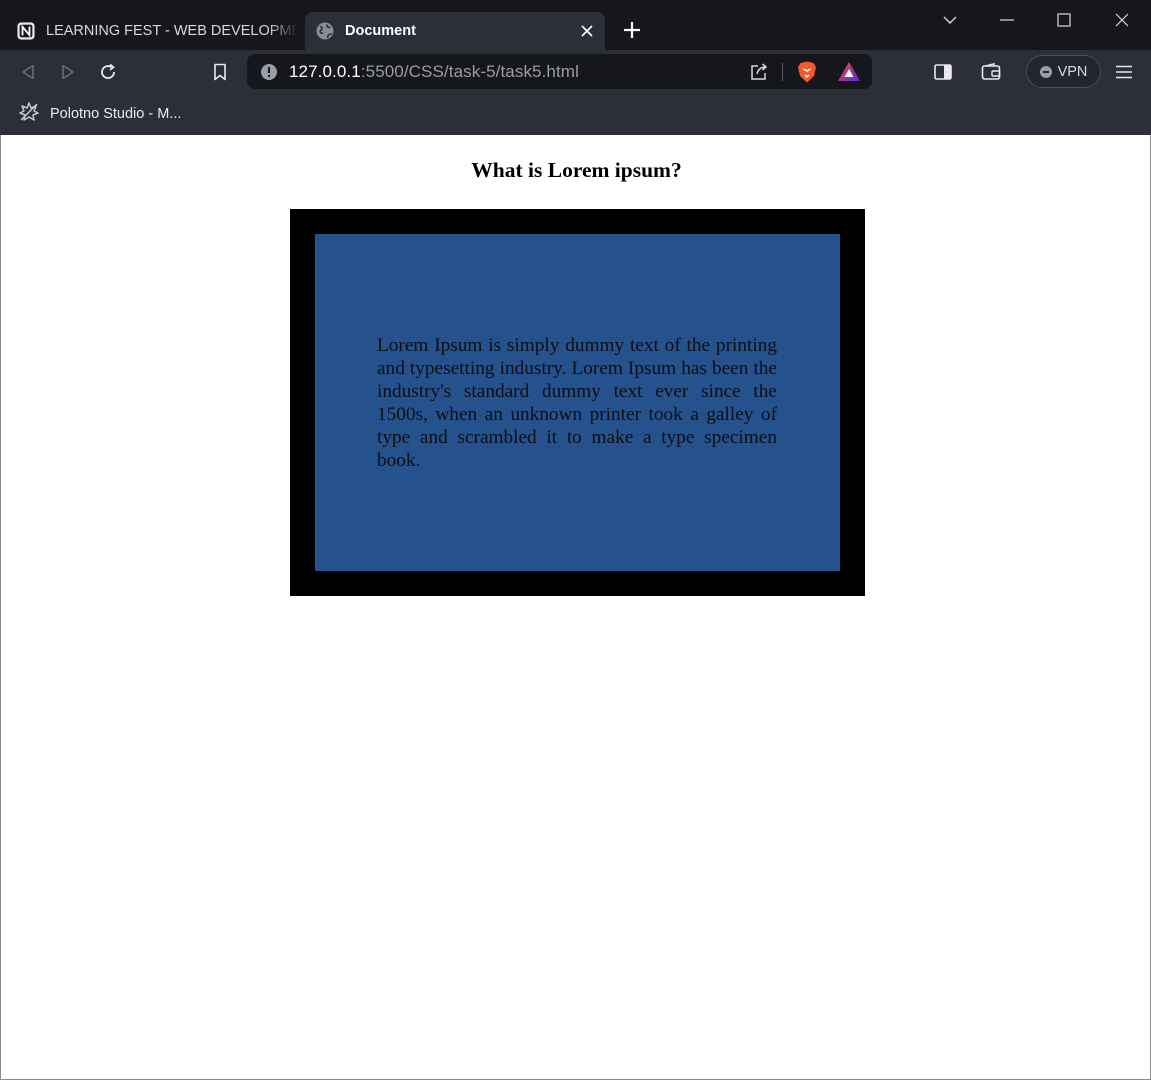 Image resolution: width=1151 pixels, height=1080 pixels. I want to click on vpn-status-icon, so click(1045, 71).